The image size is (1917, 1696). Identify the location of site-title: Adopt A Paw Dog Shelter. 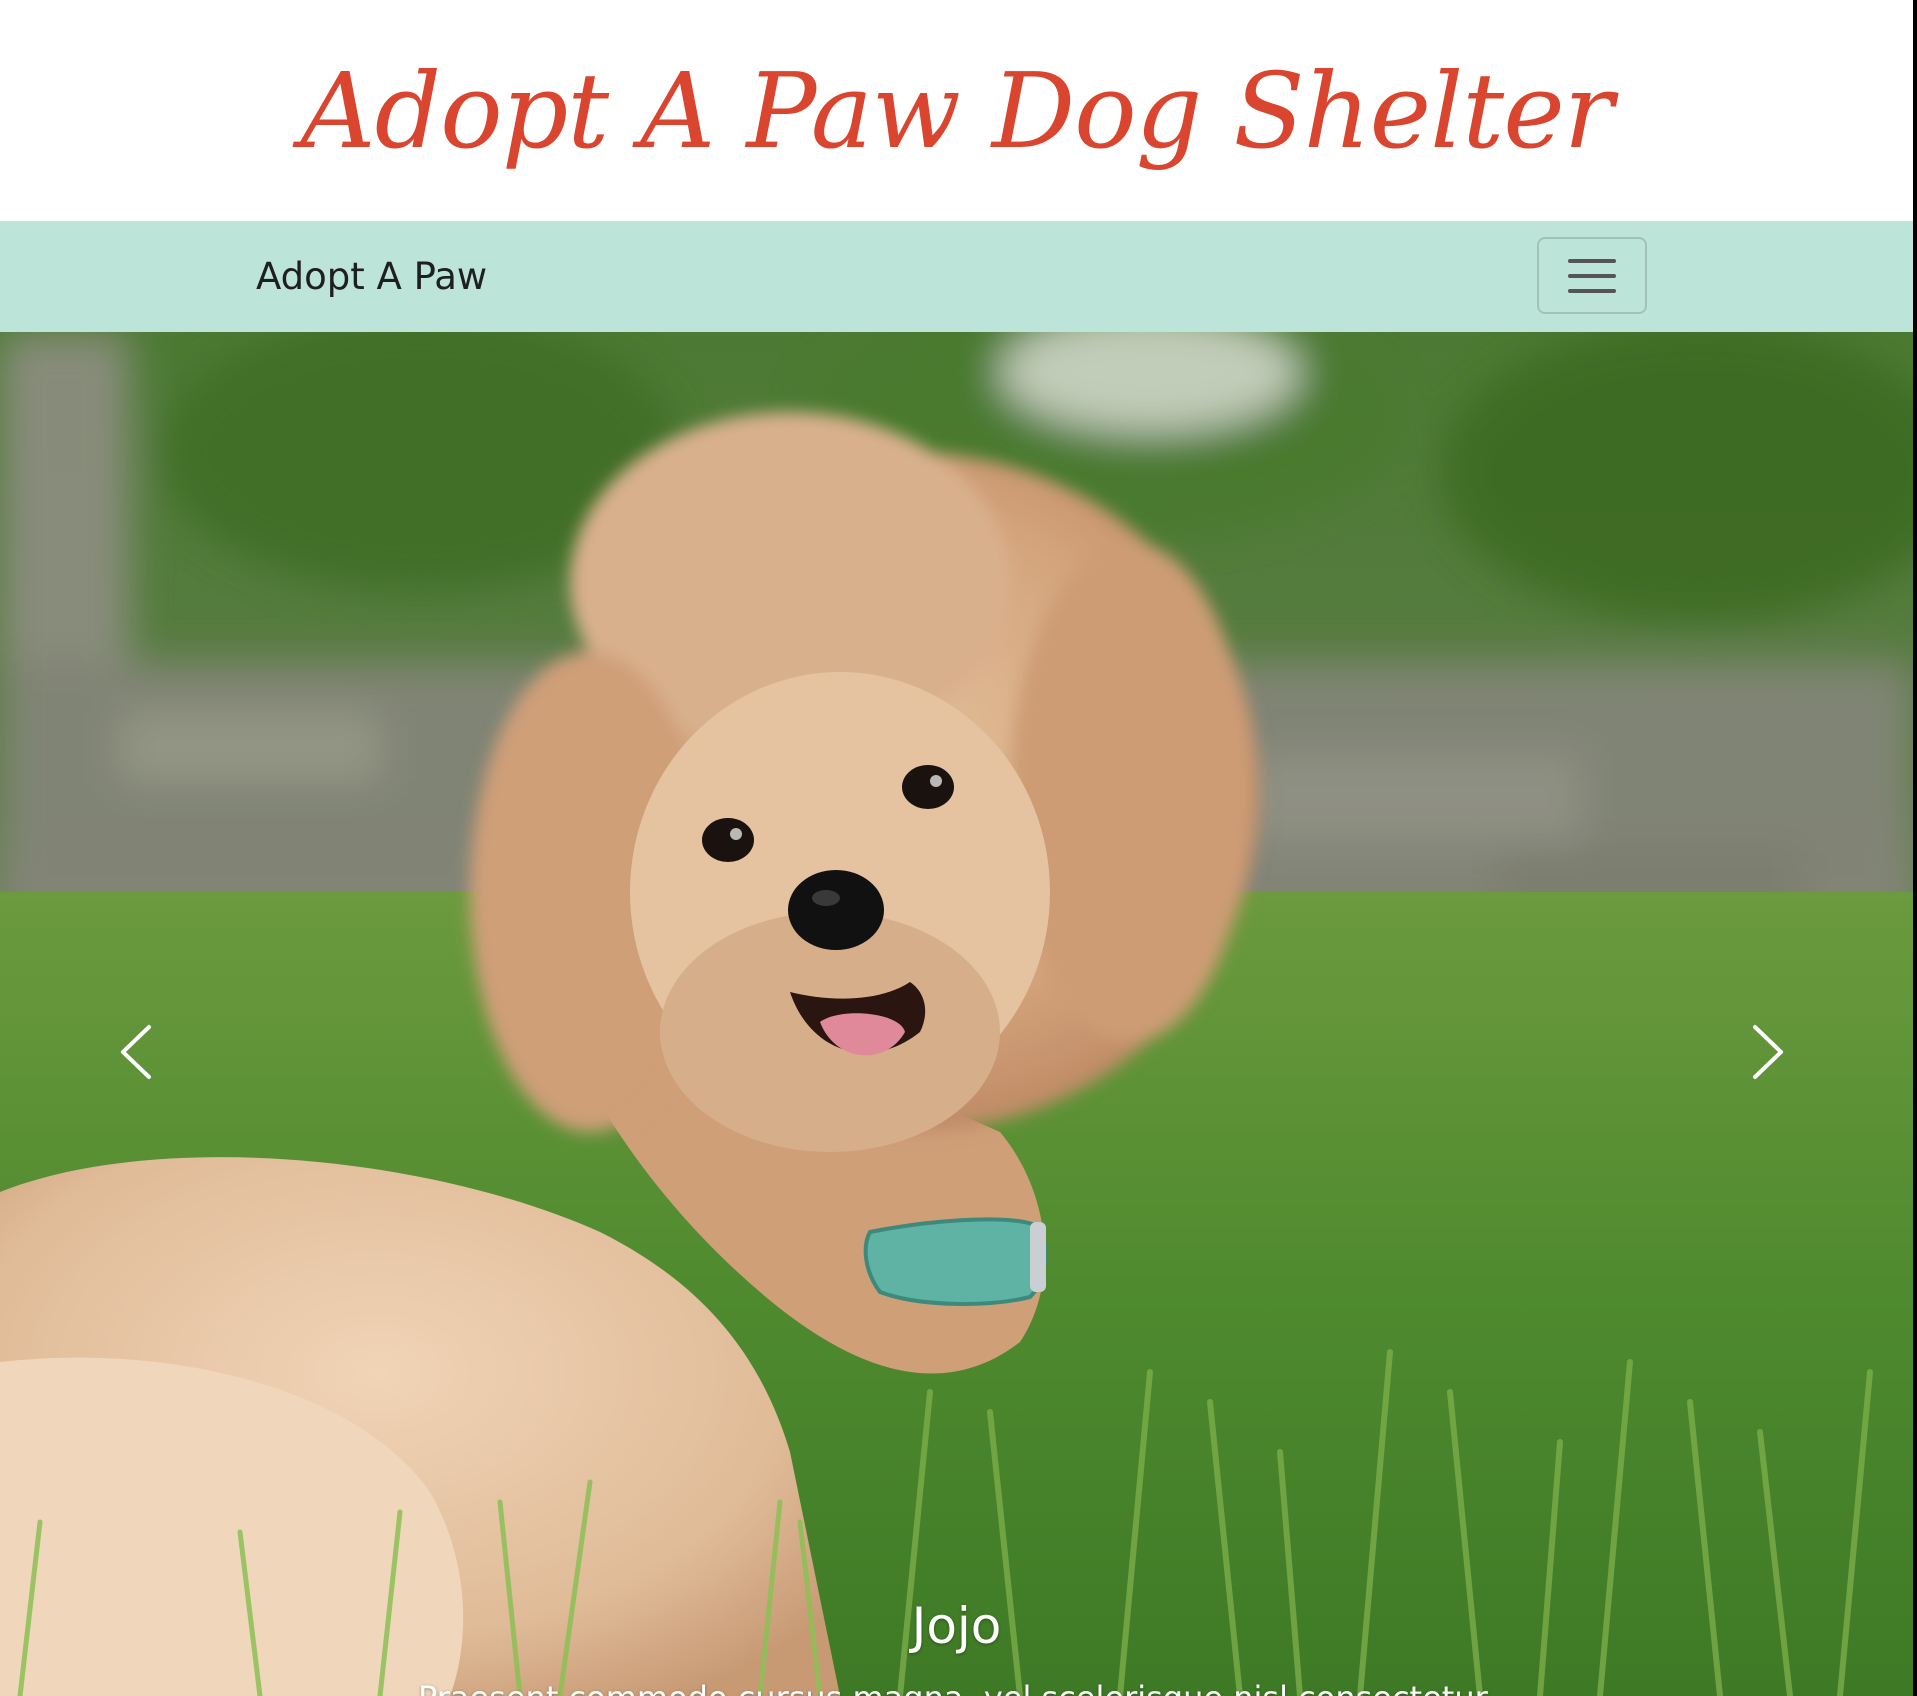
(957, 110).